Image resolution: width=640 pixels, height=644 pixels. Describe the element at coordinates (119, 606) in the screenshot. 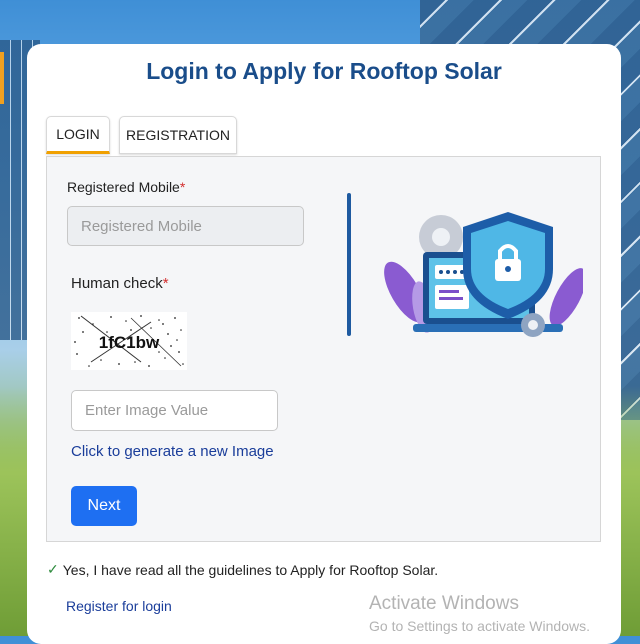

I see `register-for-login-link: Register for login` at that location.